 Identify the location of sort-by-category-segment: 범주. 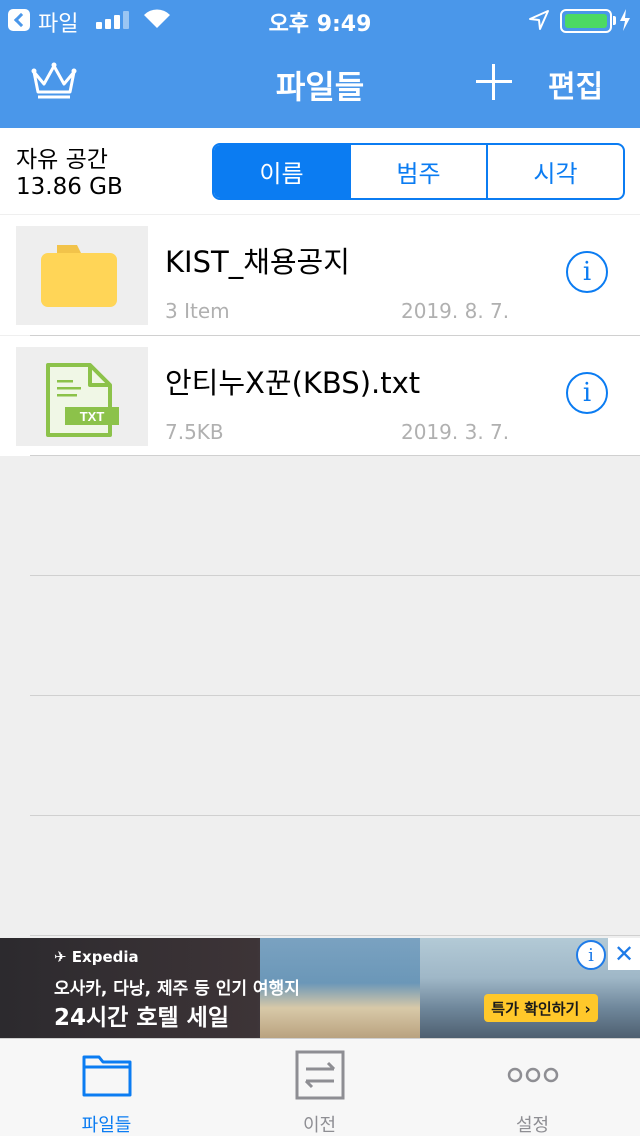
(417, 171).